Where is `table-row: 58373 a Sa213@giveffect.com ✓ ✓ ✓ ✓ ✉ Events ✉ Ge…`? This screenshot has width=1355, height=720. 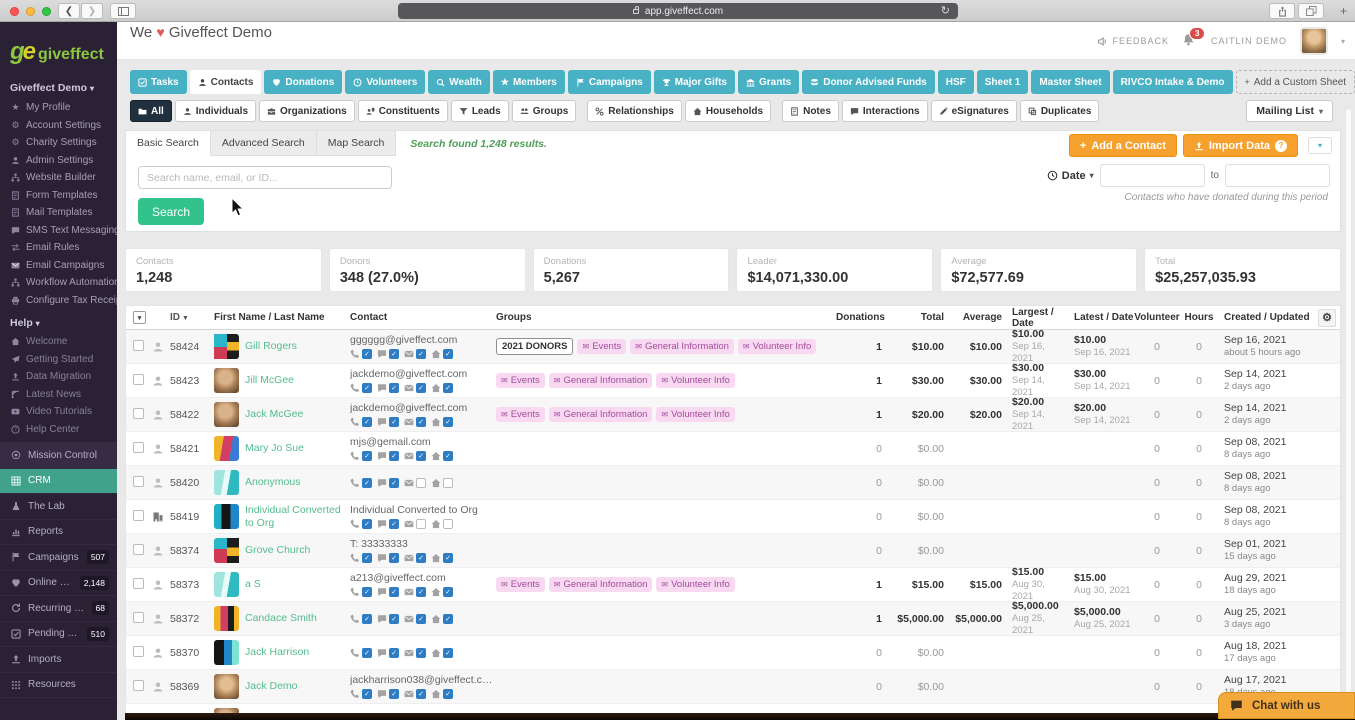 table-row: 58373 a Sa213@giveffect.com ✓ ✓ ✓ ✓ ✉ Events ✉ Ge… is located at coordinates (733, 584).